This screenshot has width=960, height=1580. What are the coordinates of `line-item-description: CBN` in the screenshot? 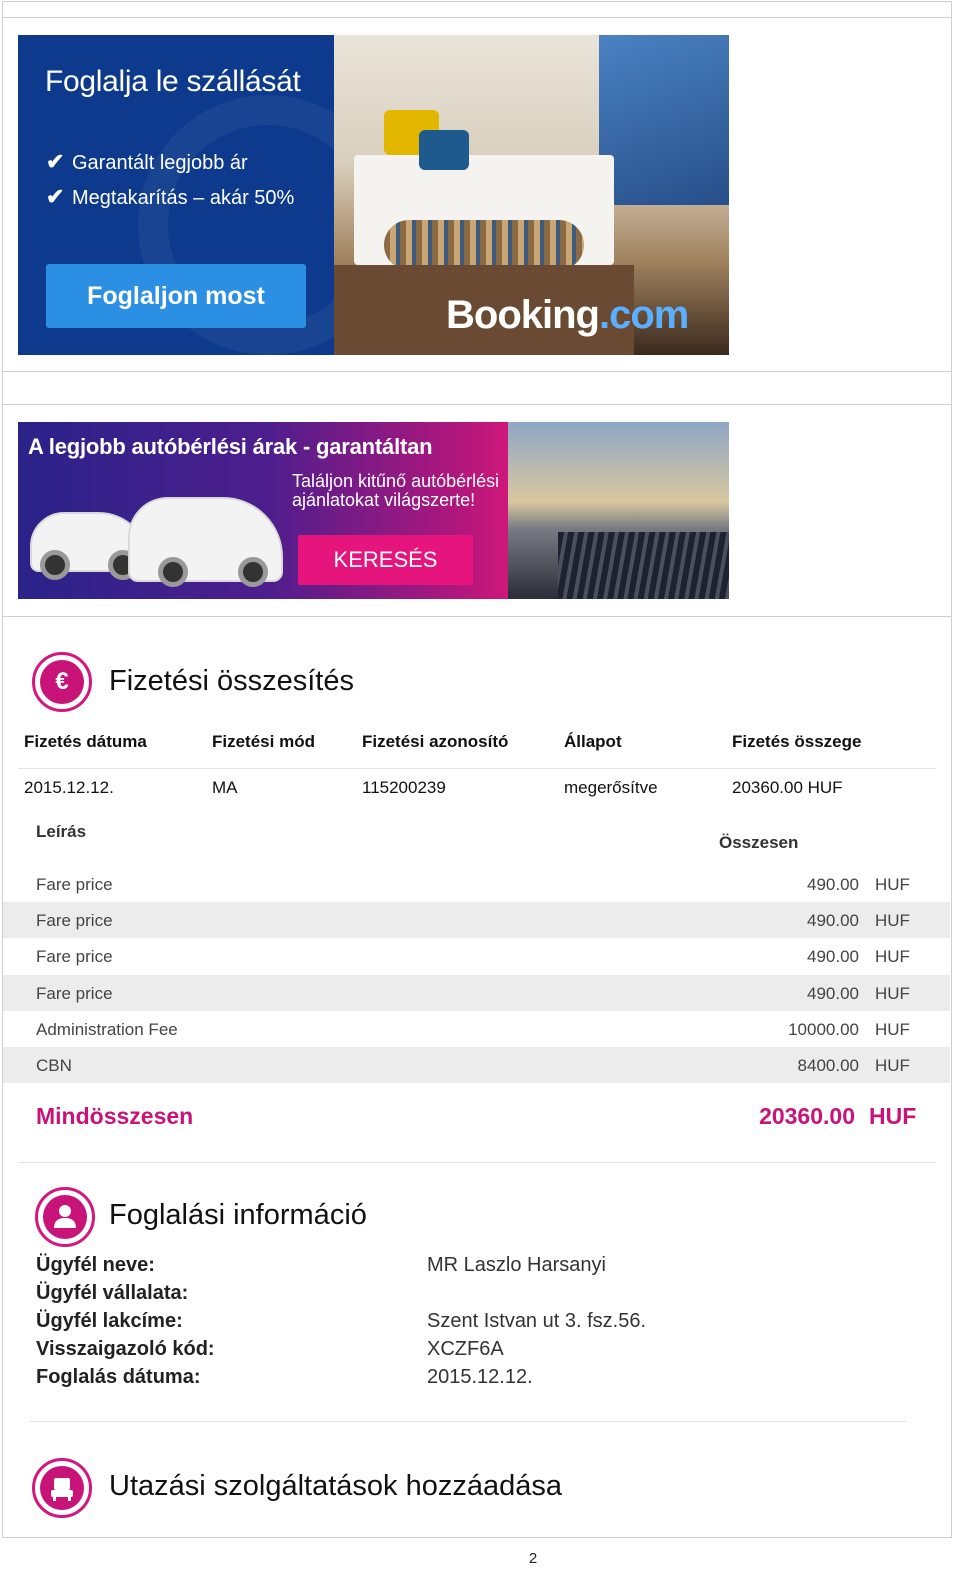 It's located at (54, 1065).